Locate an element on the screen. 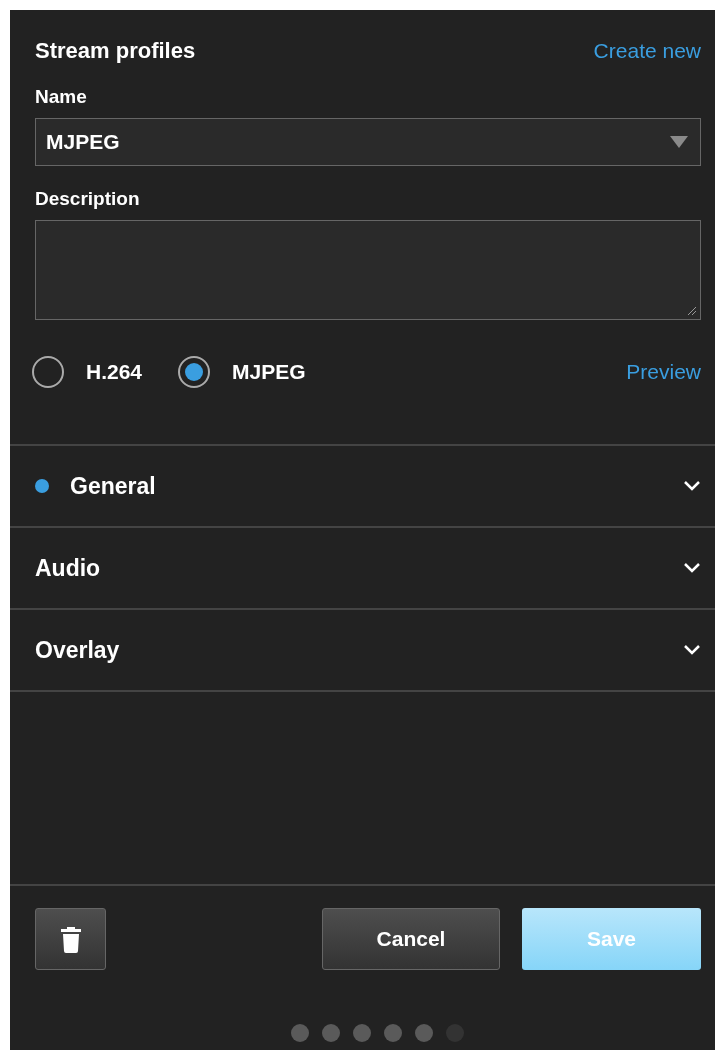 The image size is (715, 1050). radio-label: H.264 is located at coordinates (114, 372).